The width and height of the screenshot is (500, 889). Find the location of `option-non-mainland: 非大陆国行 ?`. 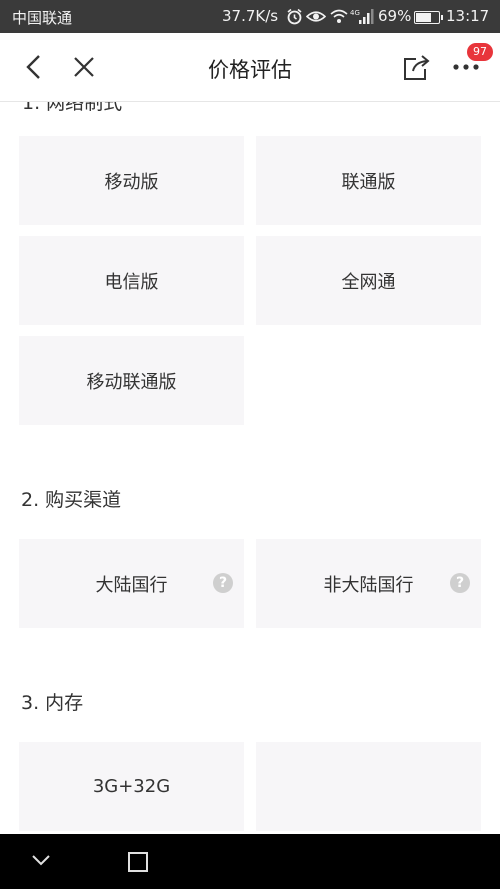

option-non-mainland: 非大陆国行 ? is located at coordinates (368, 583).